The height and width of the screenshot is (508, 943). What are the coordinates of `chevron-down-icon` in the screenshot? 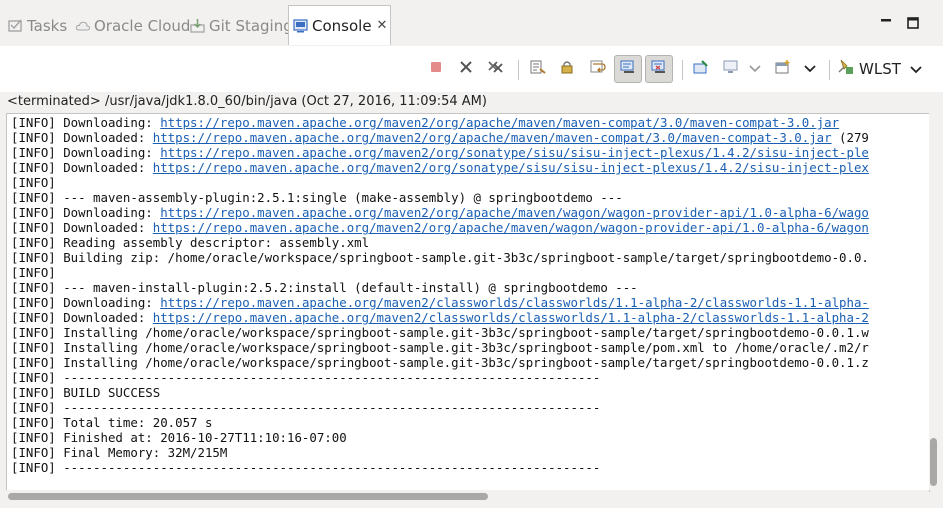 It's located at (916, 69).